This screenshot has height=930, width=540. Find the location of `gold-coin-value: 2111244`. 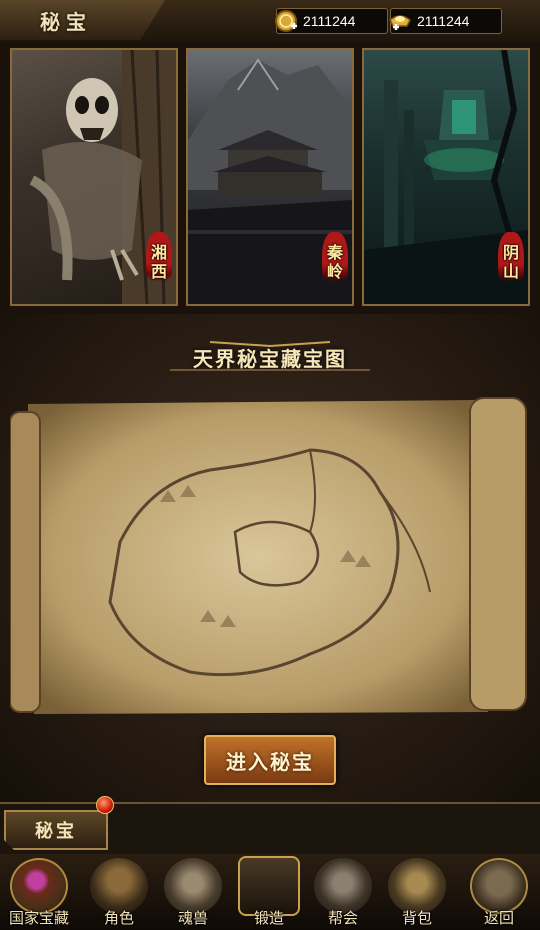

gold-coin-value: 2111244 is located at coordinates (329, 21).